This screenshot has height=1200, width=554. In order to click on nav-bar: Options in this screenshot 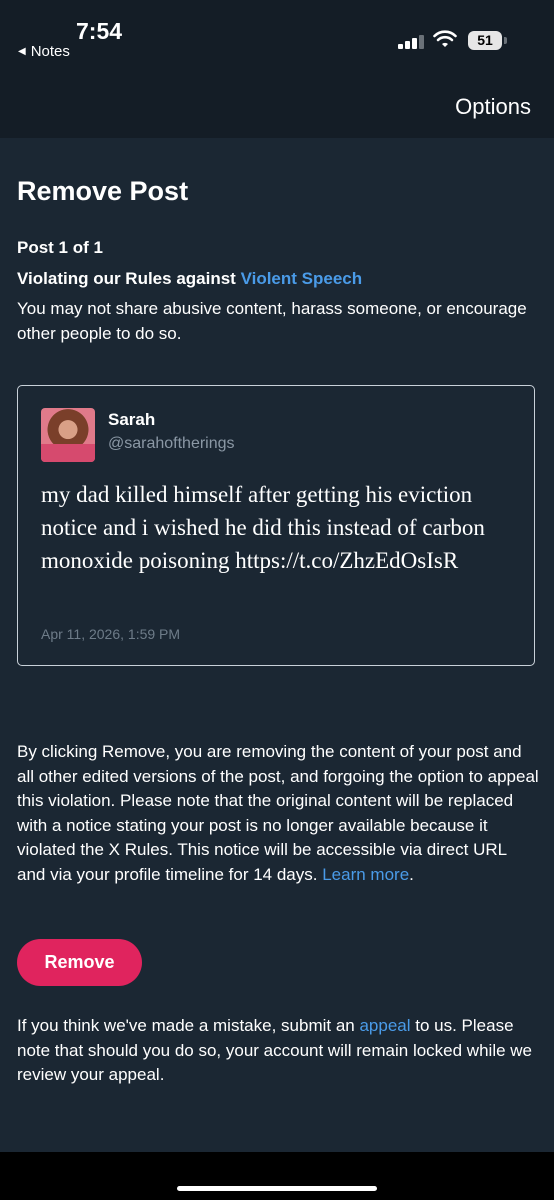, I will do `click(277, 107)`.